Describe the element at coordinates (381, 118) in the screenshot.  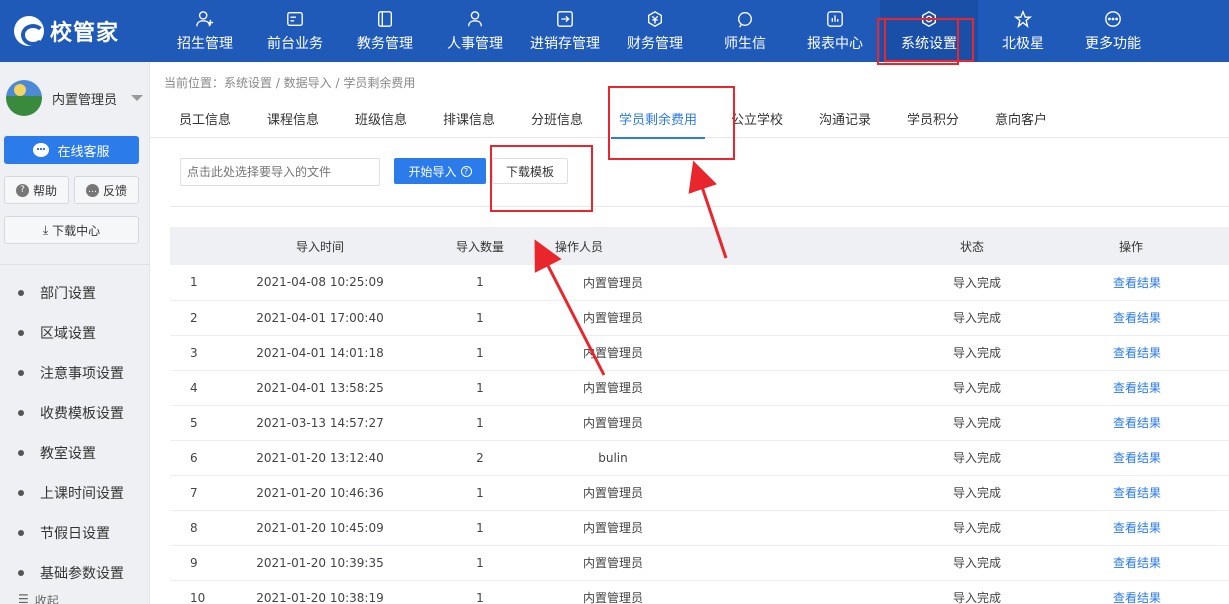
I see `tab-classes: 班级信息` at that location.